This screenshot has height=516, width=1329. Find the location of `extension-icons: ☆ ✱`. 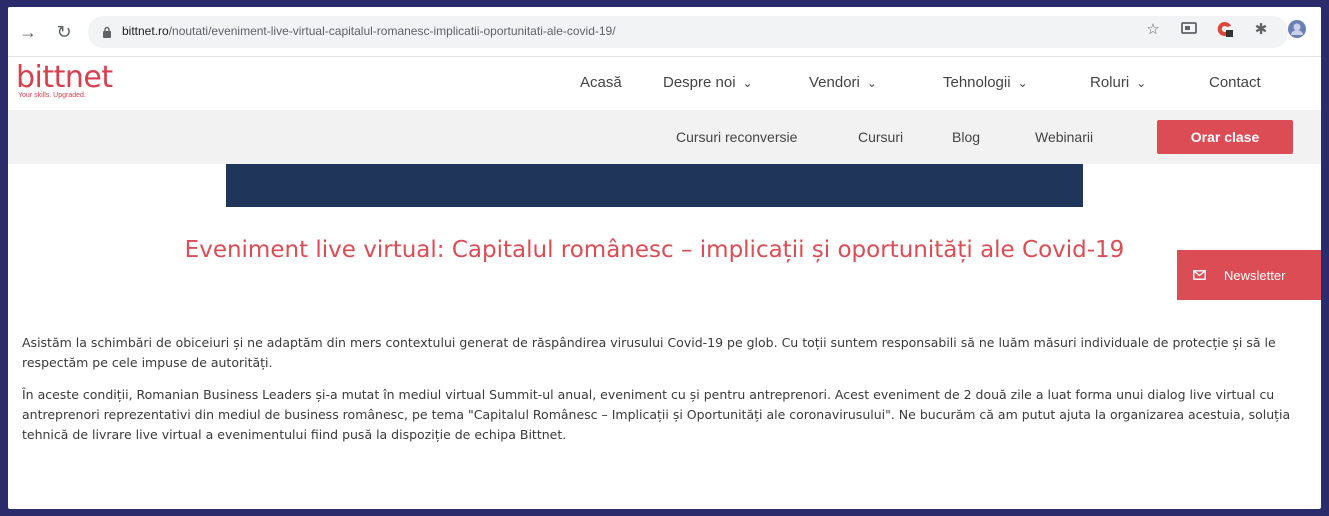

extension-icons: ☆ ✱ is located at coordinates (1225, 29).